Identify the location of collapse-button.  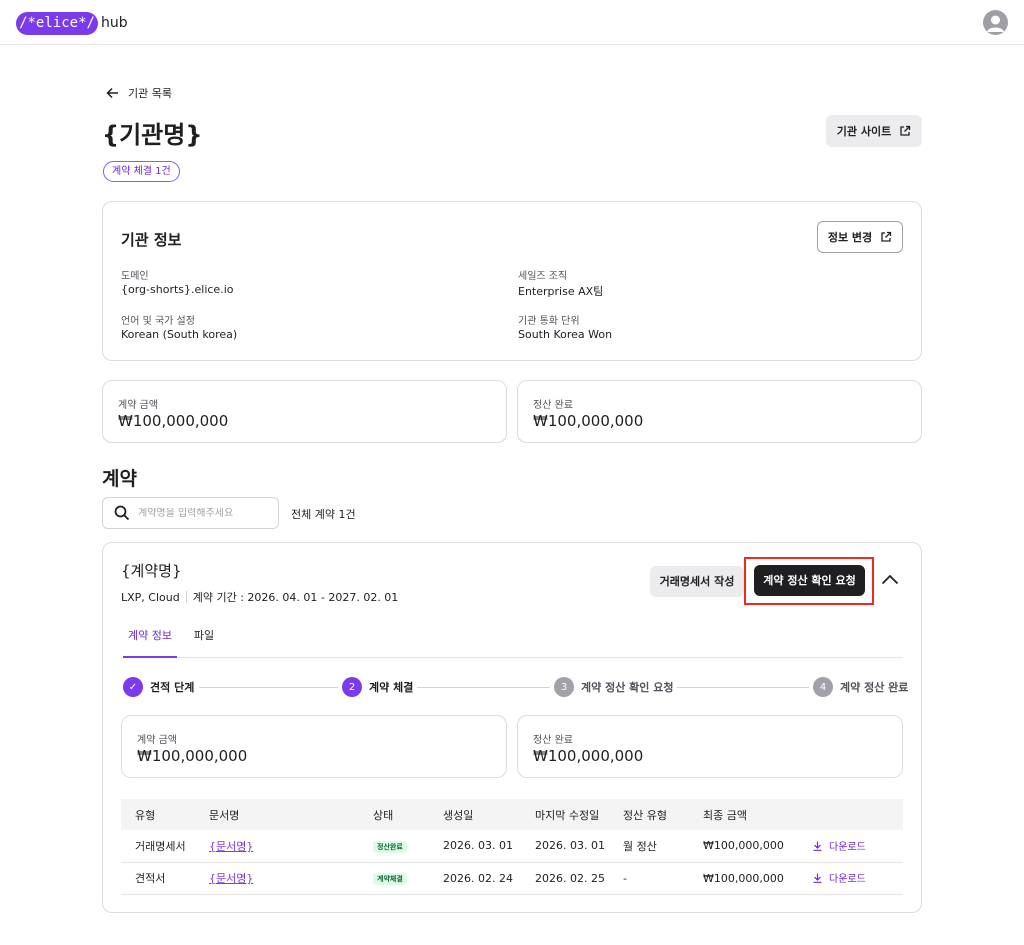
(890, 579).